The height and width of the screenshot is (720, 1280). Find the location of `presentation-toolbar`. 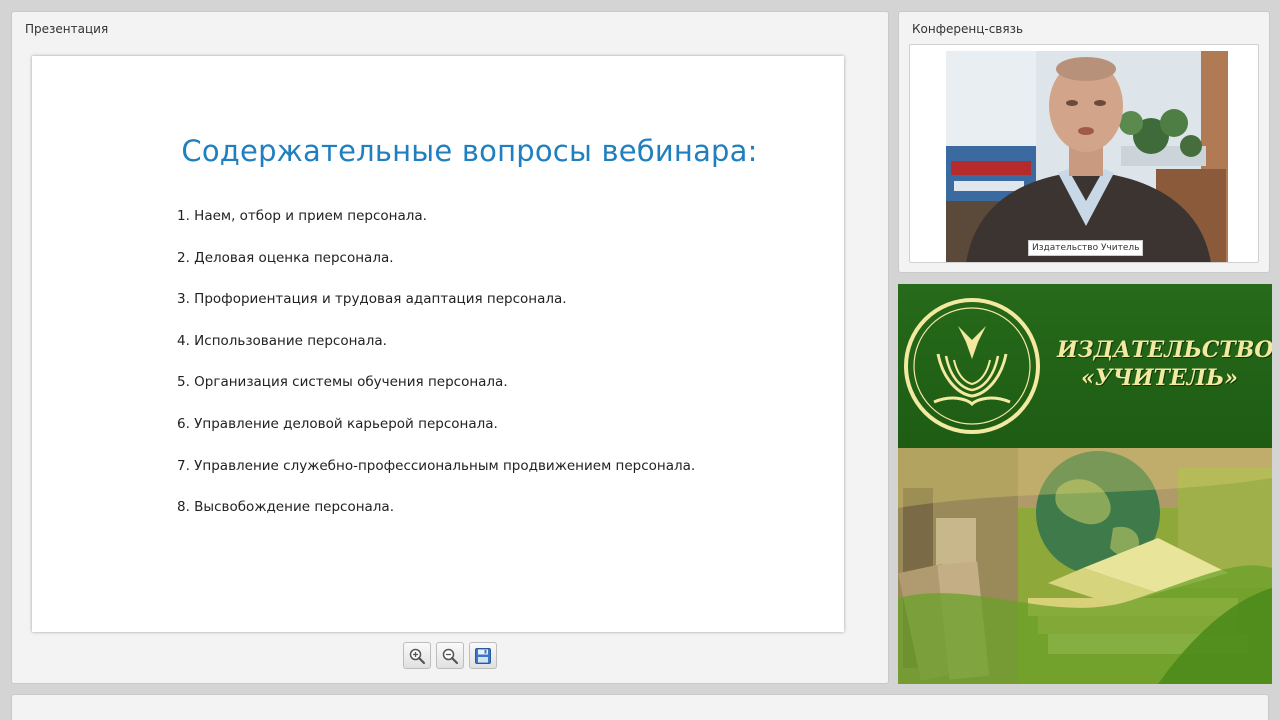

presentation-toolbar is located at coordinates (450, 655).